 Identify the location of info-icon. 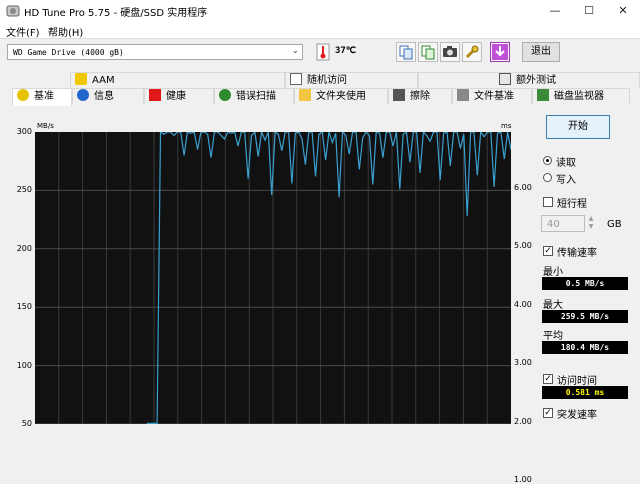
(83, 95).